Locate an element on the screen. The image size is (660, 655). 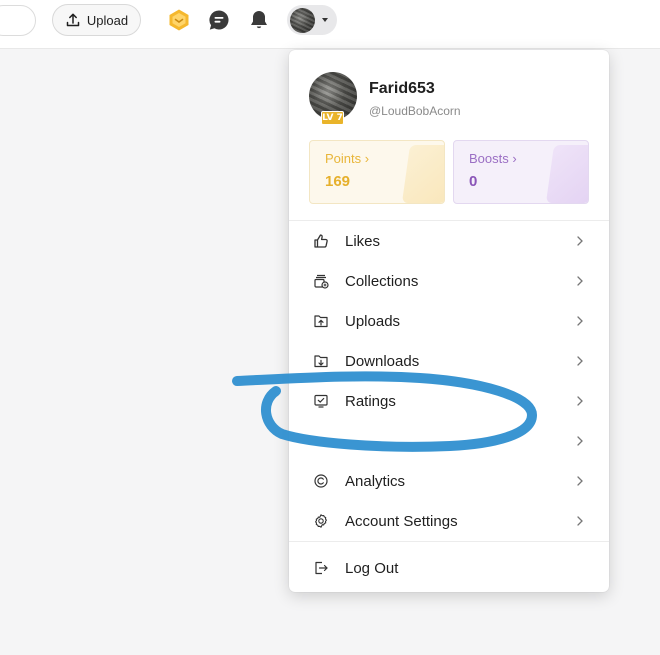
gear-icon is located at coordinates (321, 521).